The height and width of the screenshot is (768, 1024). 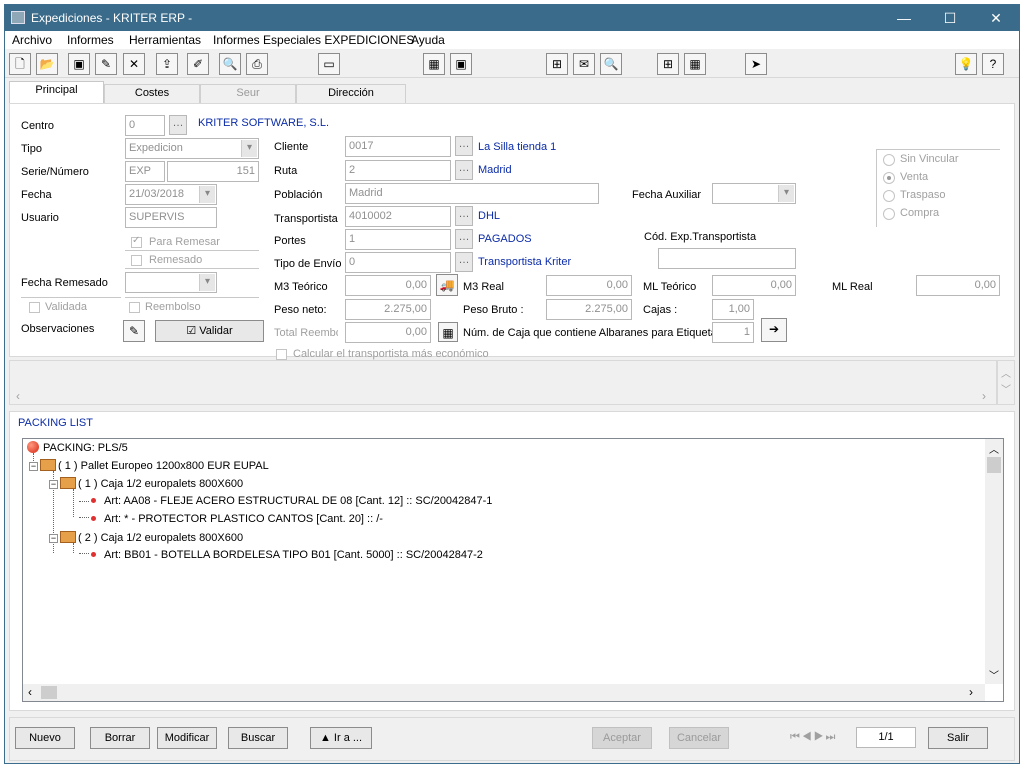 What do you see at coordinates (165, 40) in the screenshot?
I see `menu-herramientas: Herramientas` at bounding box center [165, 40].